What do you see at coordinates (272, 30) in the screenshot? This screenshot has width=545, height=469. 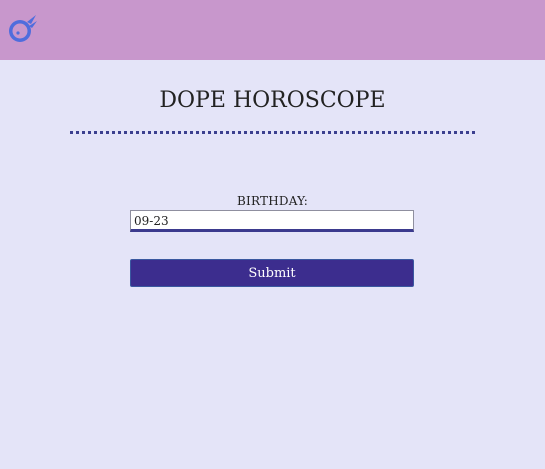 I see `top-header-bar` at bounding box center [272, 30].